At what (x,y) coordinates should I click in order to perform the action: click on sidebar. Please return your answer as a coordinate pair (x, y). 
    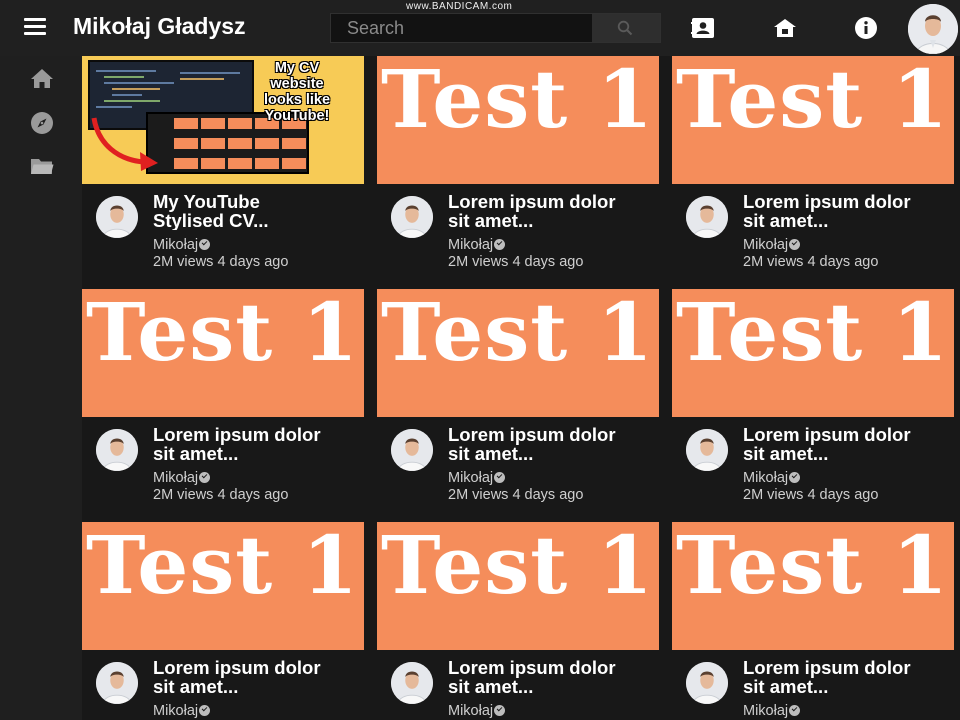
    Looking at the image, I should click on (41, 388).